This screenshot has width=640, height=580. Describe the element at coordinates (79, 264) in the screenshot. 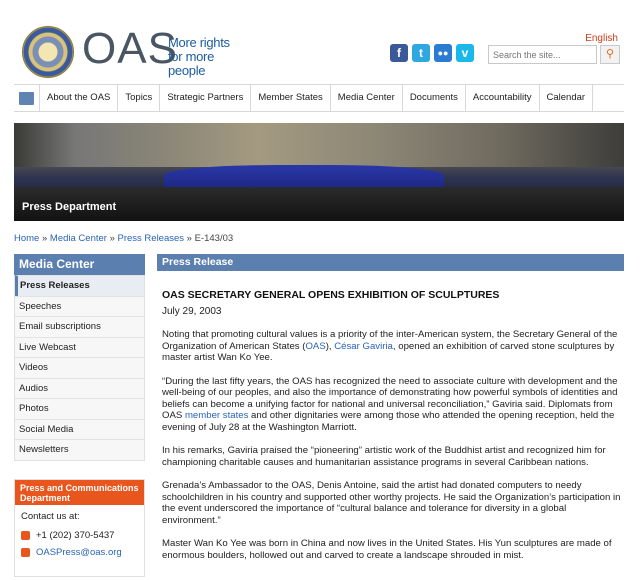

I see `sidebar-title: Media Center` at that location.